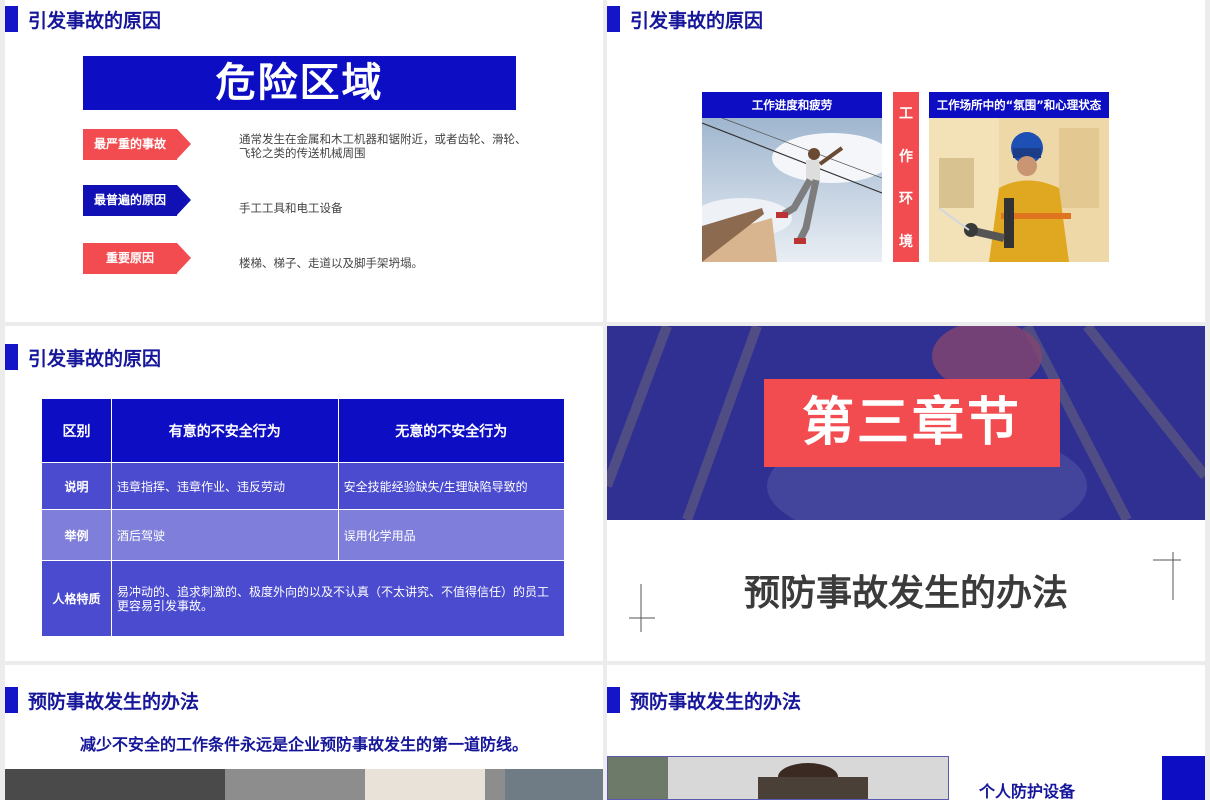  Describe the element at coordinates (1027, 791) in the screenshot. I see `ppe-item: 个人防护设备` at that location.